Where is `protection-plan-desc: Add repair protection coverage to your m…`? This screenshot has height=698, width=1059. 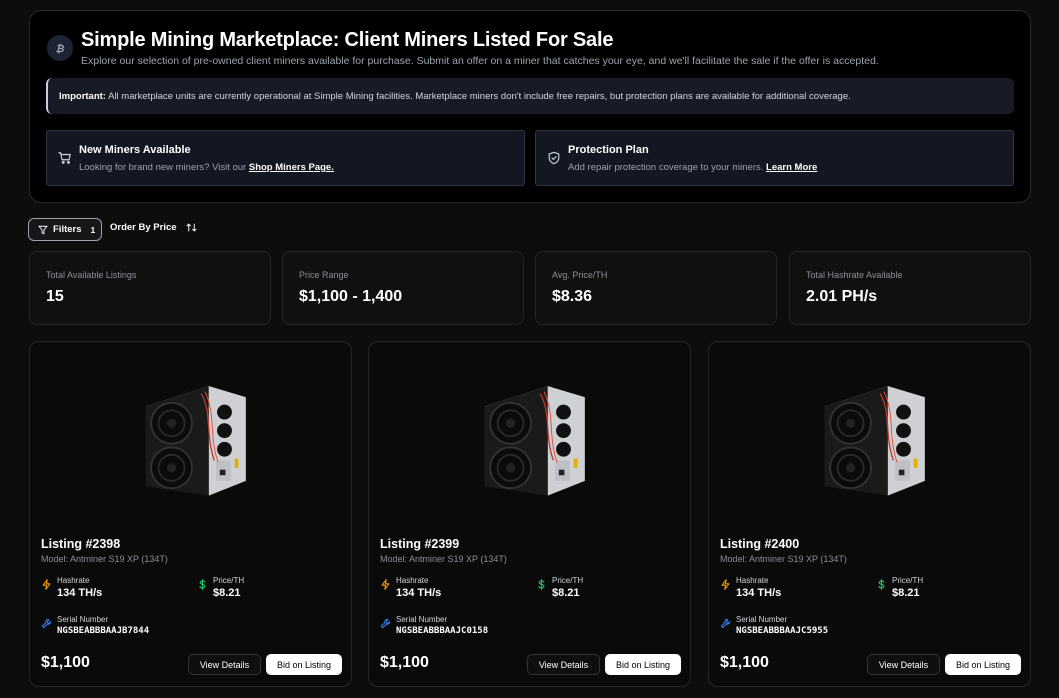 protection-plan-desc: Add repair protection coverage to your m… is located at coordinates (692, 167).